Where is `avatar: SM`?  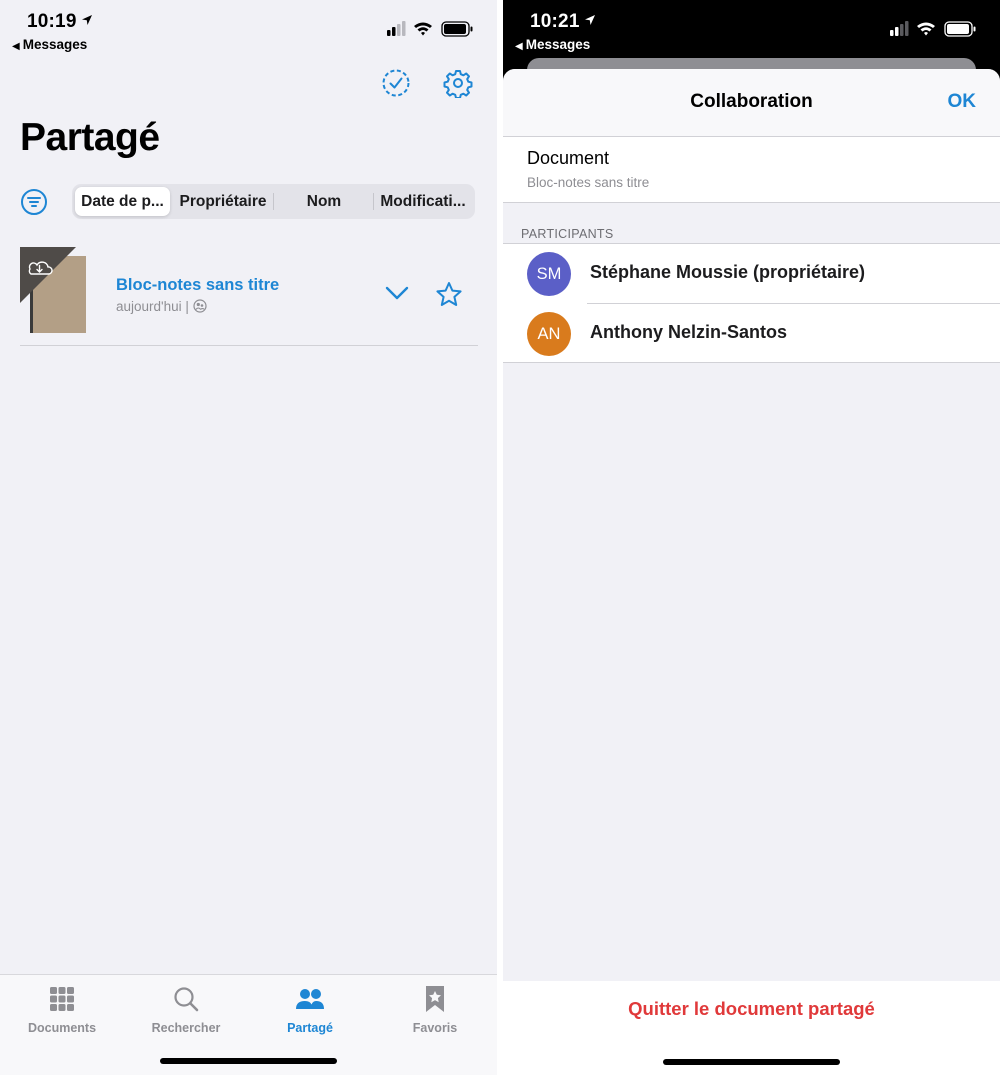
avatar: SM is located at coordinates (549, 274).